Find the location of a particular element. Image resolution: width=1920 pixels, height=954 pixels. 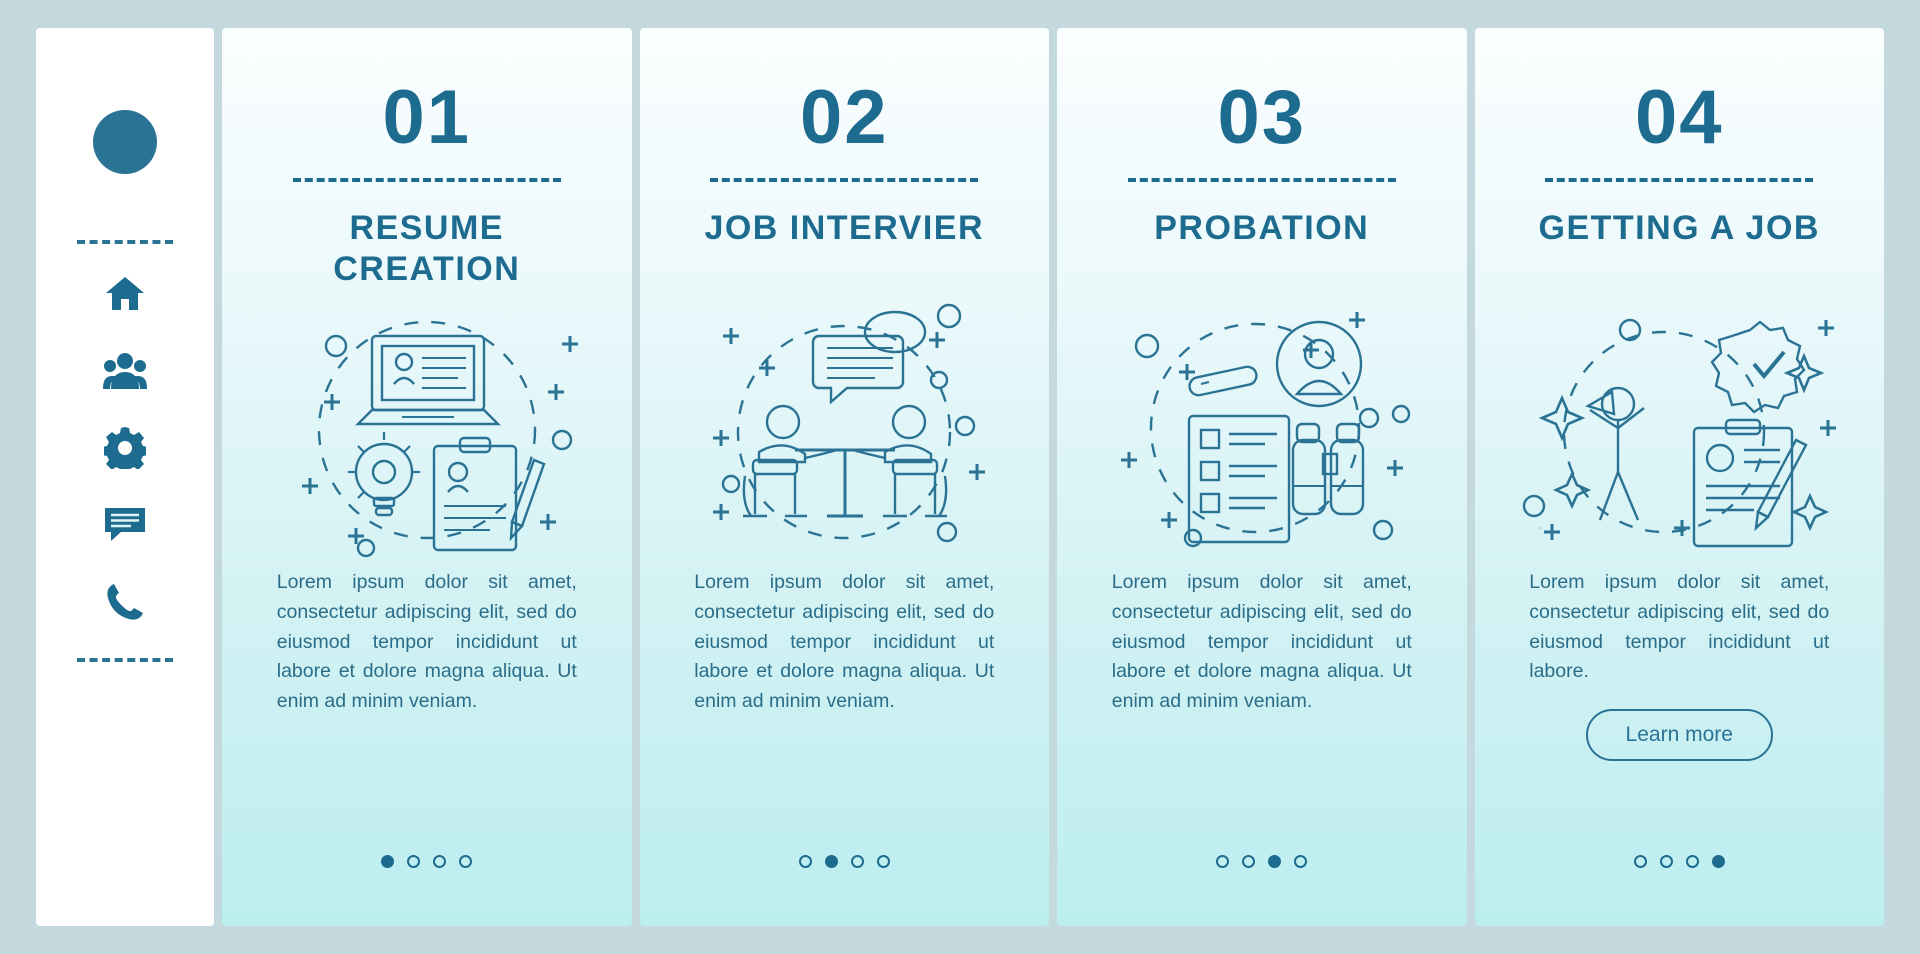

sidebar-divider-top is located at coordinates (125, 242).